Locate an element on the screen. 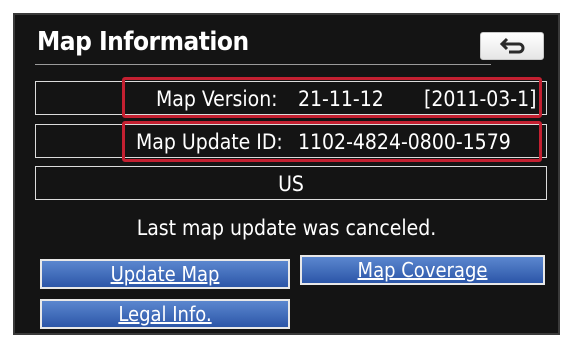 This screenshot has width=572, height=346. page-title: Map Information is located at coordinates (143, 42).